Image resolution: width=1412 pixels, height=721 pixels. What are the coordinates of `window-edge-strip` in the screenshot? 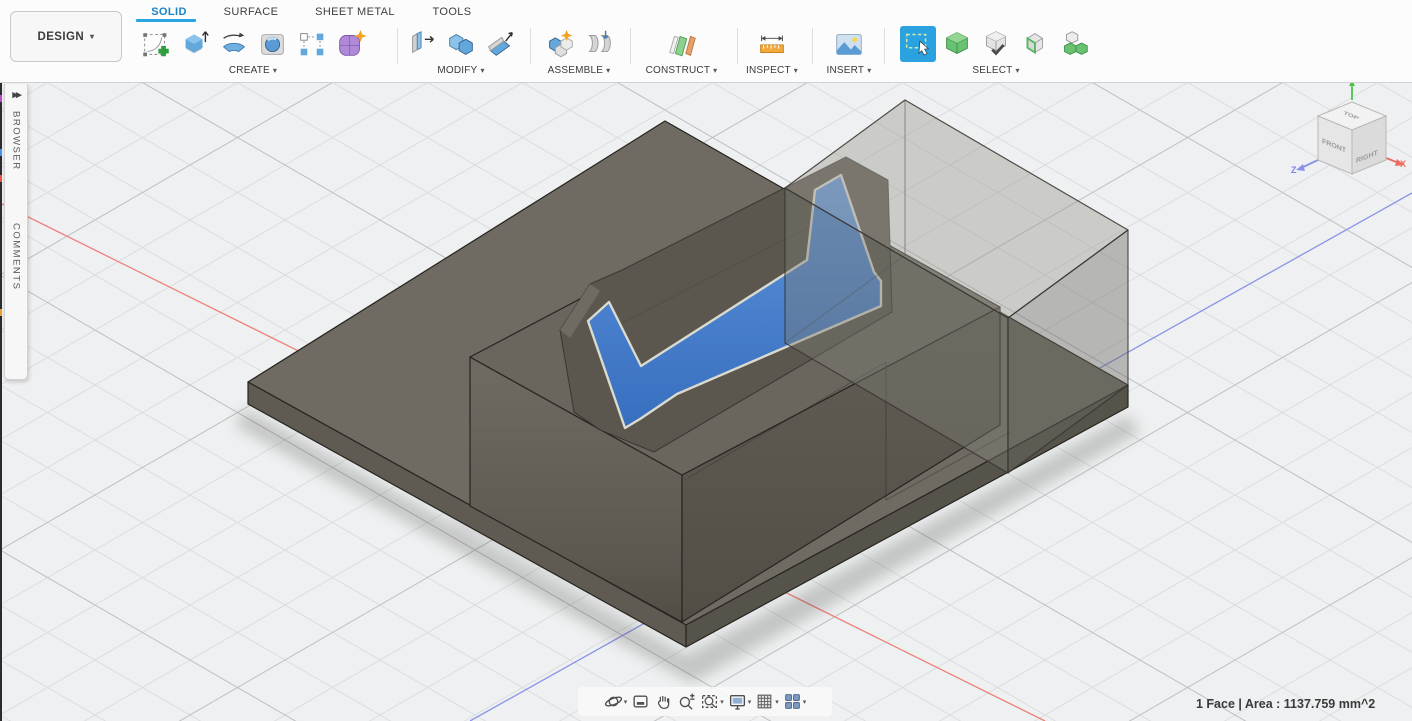 It's located at (1, 402).